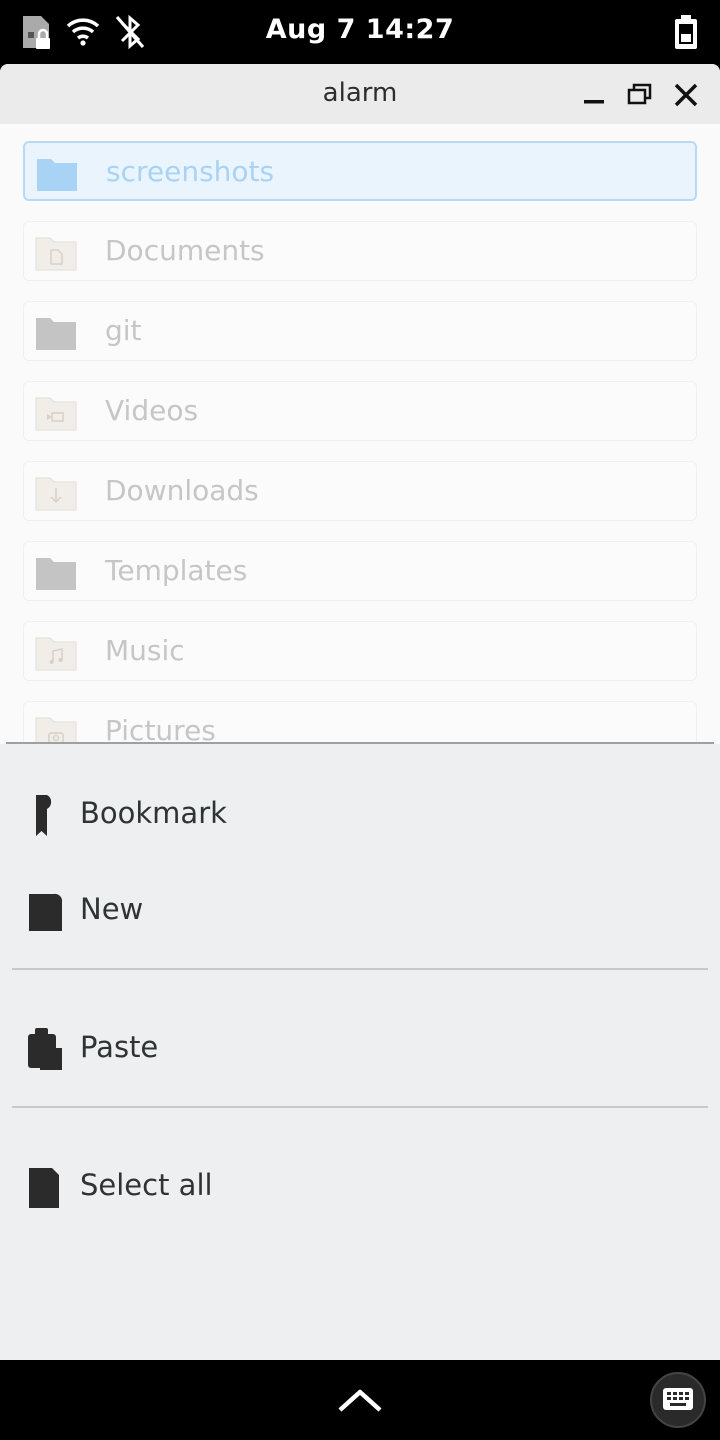 Image resolution: width=720 pixels, height=1440 pixels. What do you see at coordinates (360, 171) in the screenshot?
I see `list-item-screenshots: screenshots` at bounding box center [360, 171].